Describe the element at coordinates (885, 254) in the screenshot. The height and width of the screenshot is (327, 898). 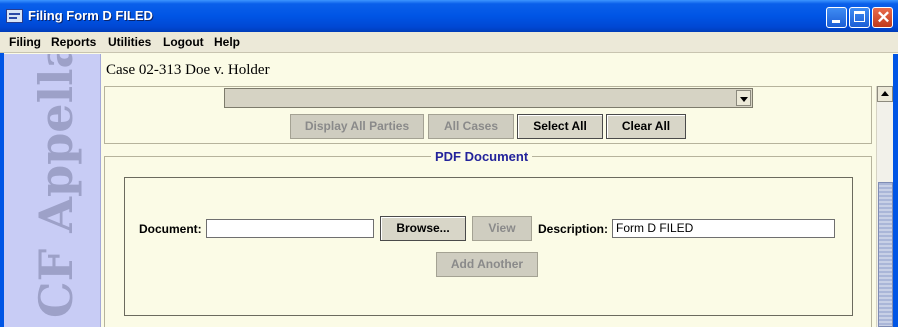
I see `scroll-thumb` at that location.